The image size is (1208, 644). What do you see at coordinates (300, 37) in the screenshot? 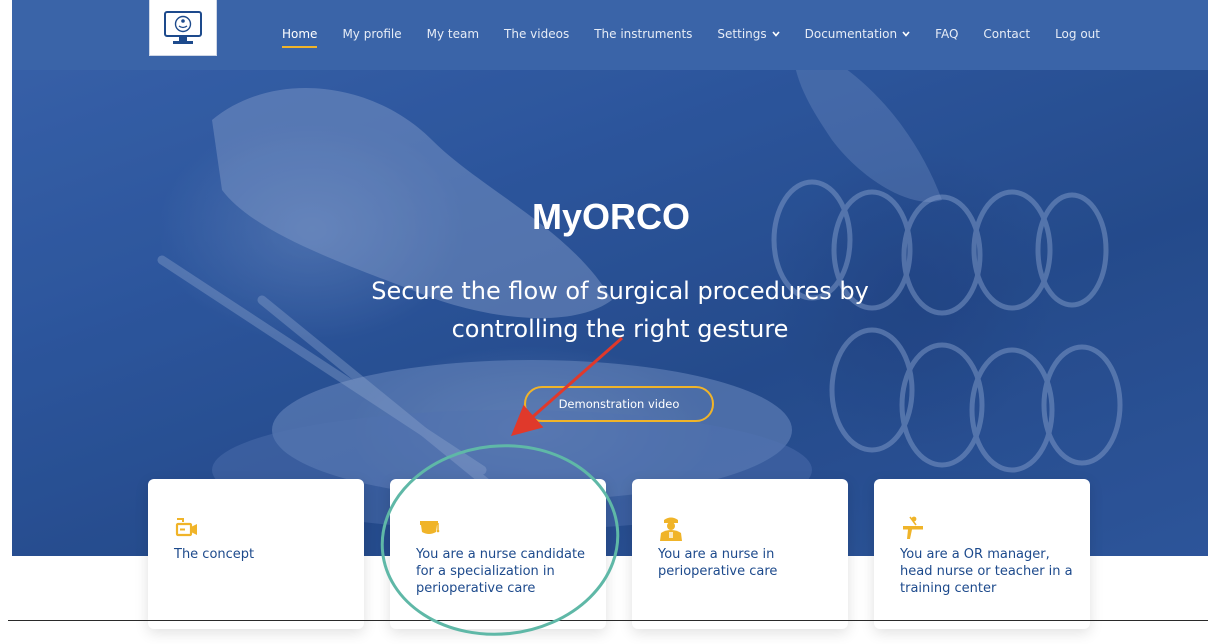
I see `nav-home: Home` at bounding box center [300, 37].